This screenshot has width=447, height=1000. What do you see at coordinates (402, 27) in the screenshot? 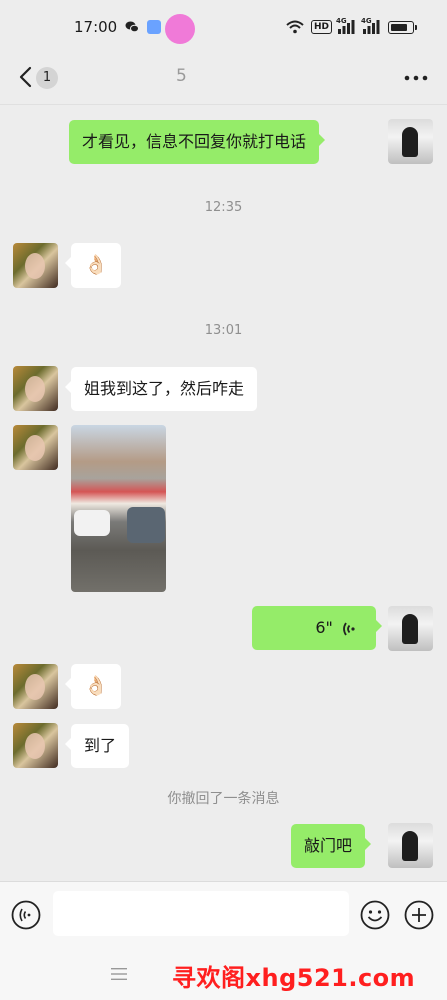
I see `battery-icon` at bounding box center [402, 27].